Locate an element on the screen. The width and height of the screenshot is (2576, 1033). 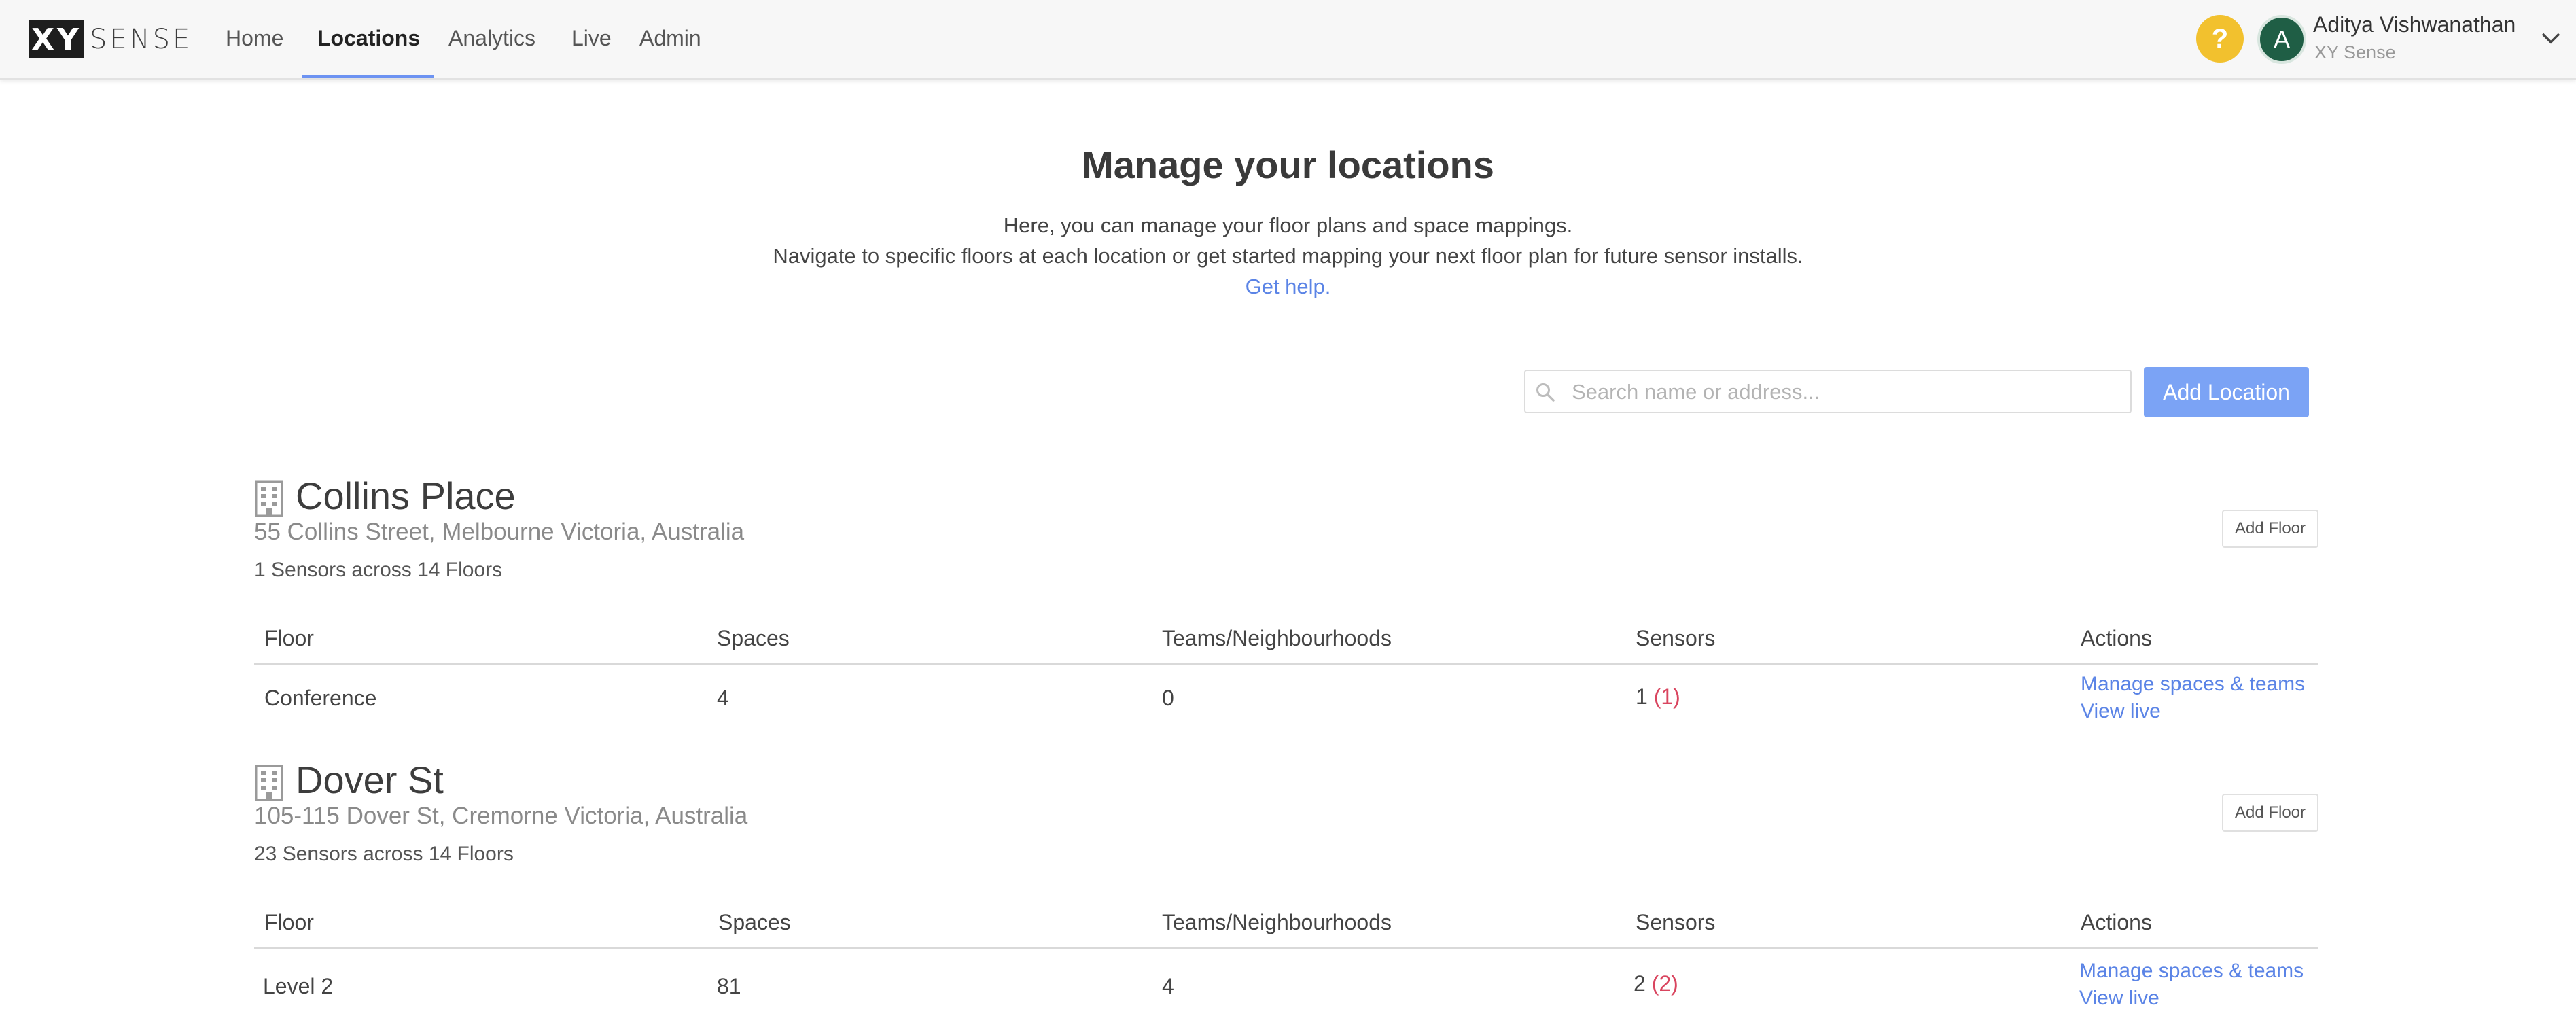
location-name: Dover St is located at coordinates (370, 780).